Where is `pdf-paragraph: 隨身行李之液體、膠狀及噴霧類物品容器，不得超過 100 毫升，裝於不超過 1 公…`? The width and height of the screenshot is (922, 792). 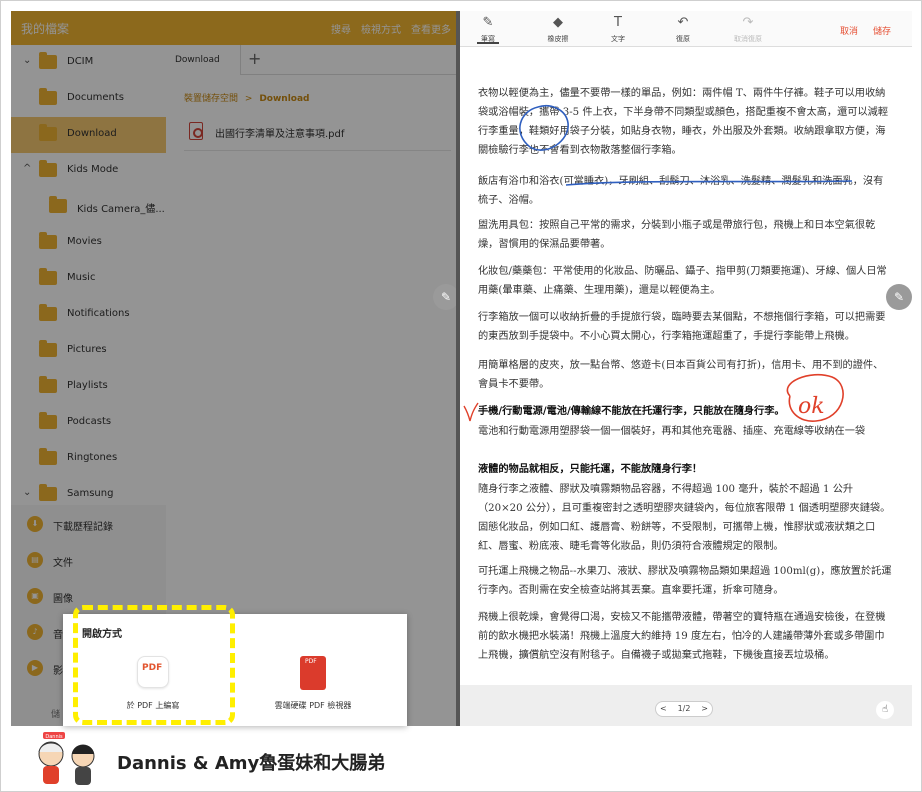 pdf-paragraph: 隨身行李之液體、膠狀及噴霧類物品容器，不得超過 100 毫升，裝於不超過 1 公… is located at coordinates (684, 499).